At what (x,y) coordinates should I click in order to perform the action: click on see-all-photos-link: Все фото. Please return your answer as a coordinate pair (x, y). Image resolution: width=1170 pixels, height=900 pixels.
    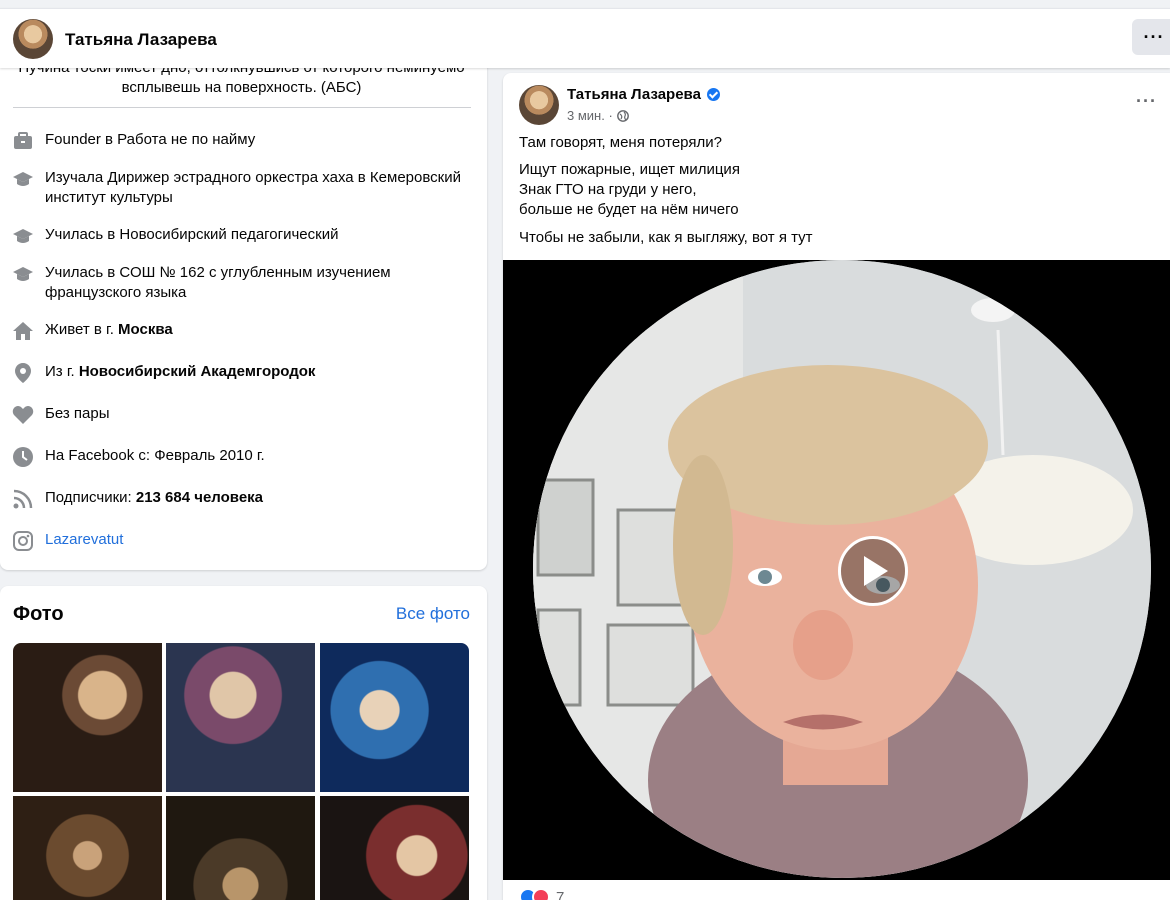
    Looking at the image, I should click on (433, 614).